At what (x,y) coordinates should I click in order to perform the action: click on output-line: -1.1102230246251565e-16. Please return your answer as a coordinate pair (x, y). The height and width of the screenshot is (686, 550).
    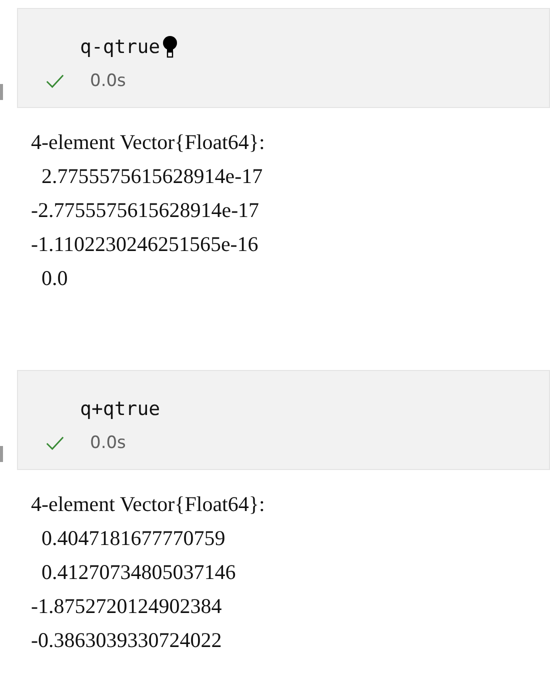
    Looking at the image, I should click on (145, 244).